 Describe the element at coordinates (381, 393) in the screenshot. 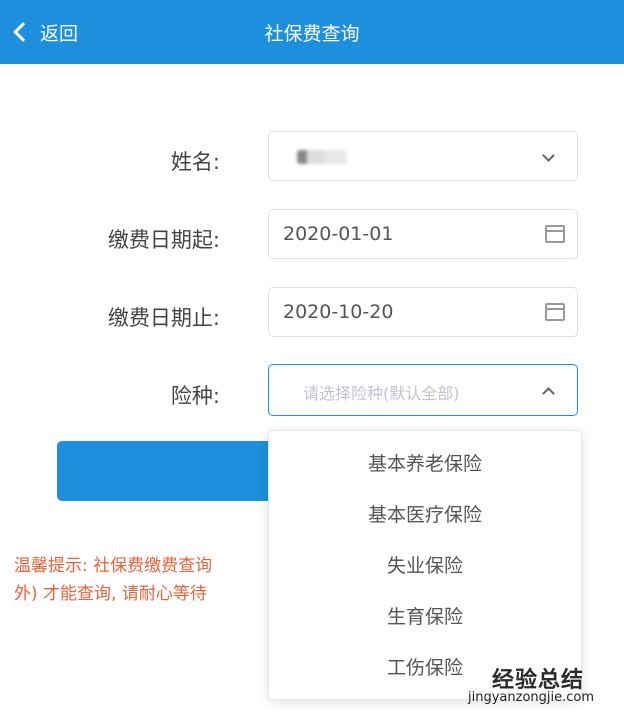

I see `insurance-placeholder: 请选择险种(默认全部)` at that location.